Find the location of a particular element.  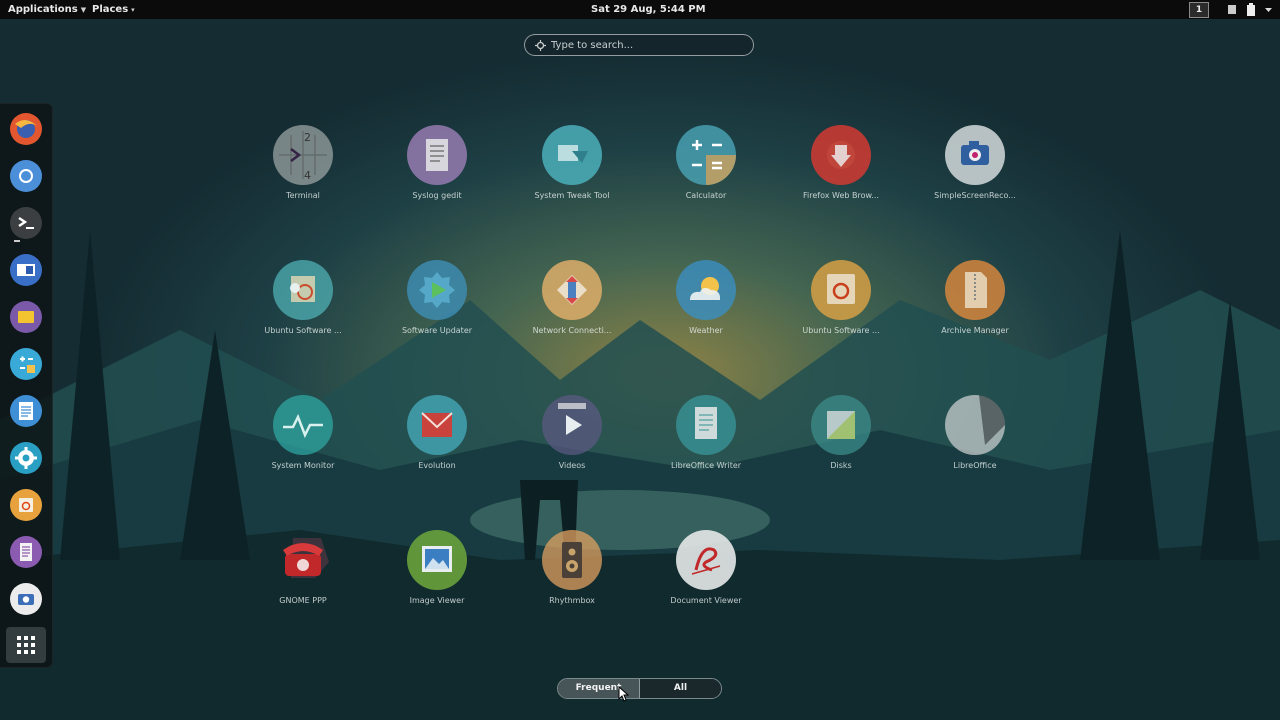

app-label: Terminal is located at coordinates (303, 195).